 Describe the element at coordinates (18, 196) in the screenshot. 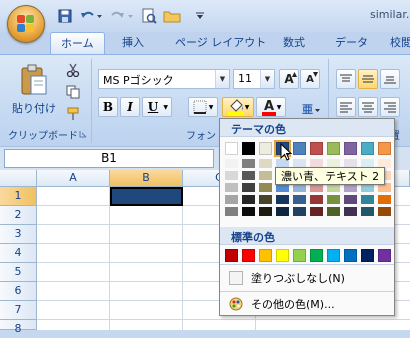

I see `row-header-1: 1` at that location.